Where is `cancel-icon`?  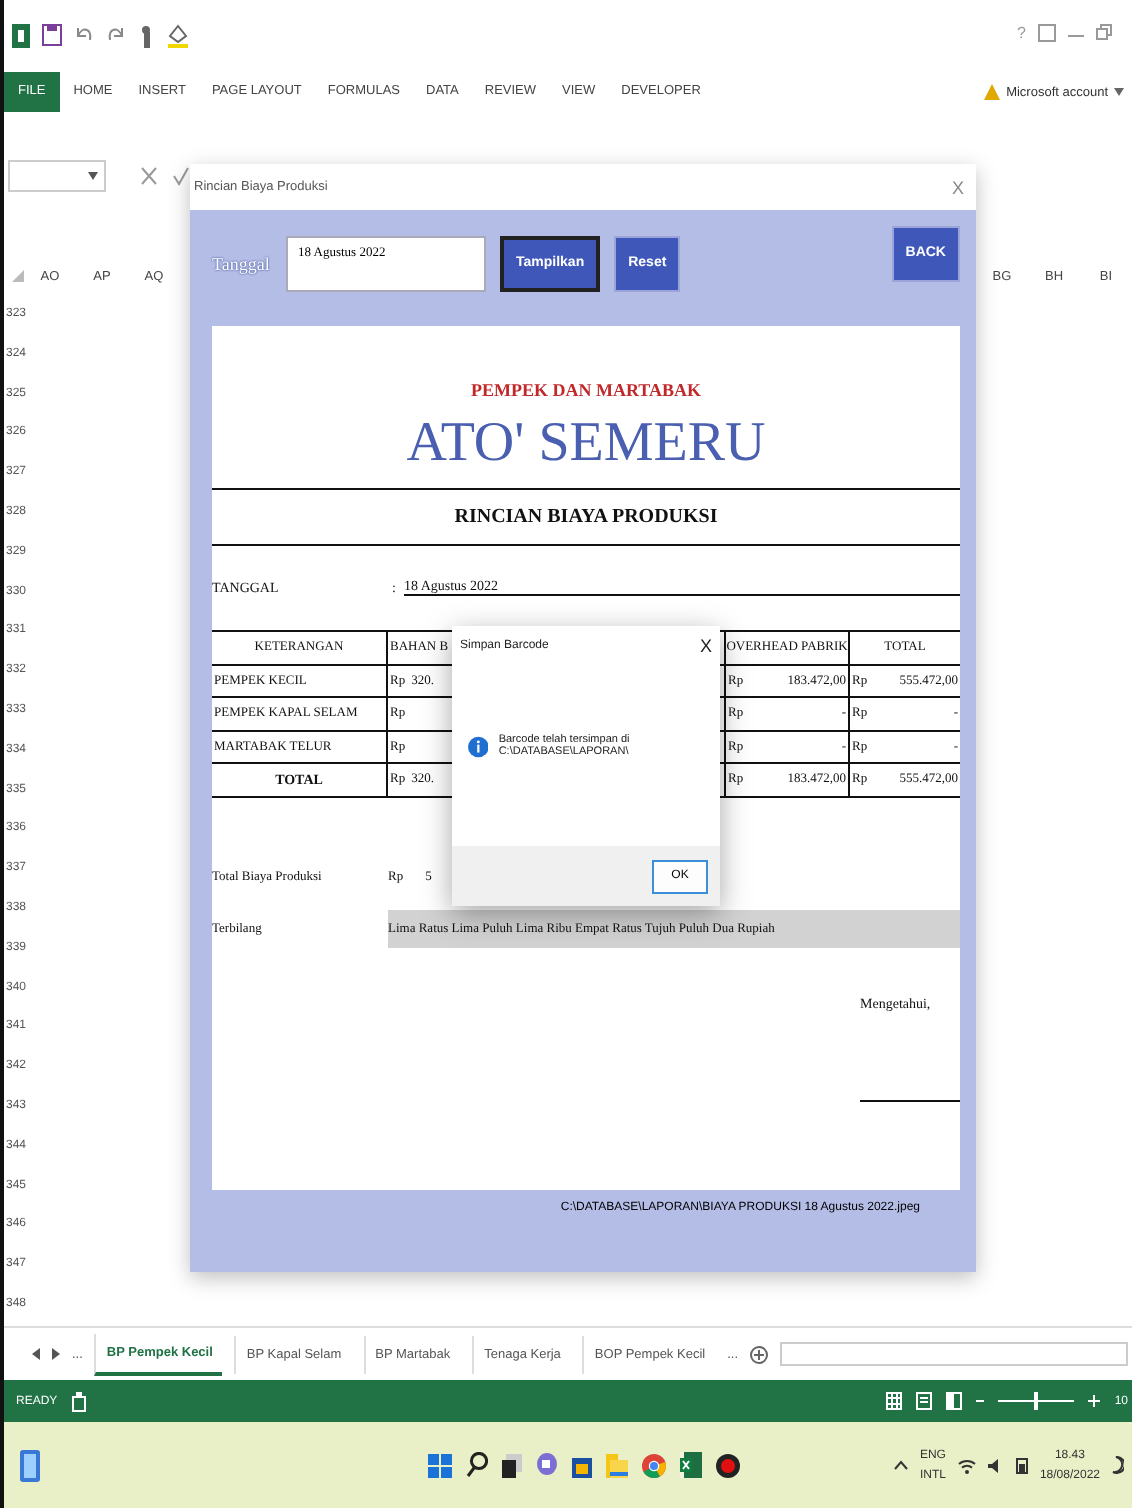 cancel-icon is located at coordinates (149, 175).